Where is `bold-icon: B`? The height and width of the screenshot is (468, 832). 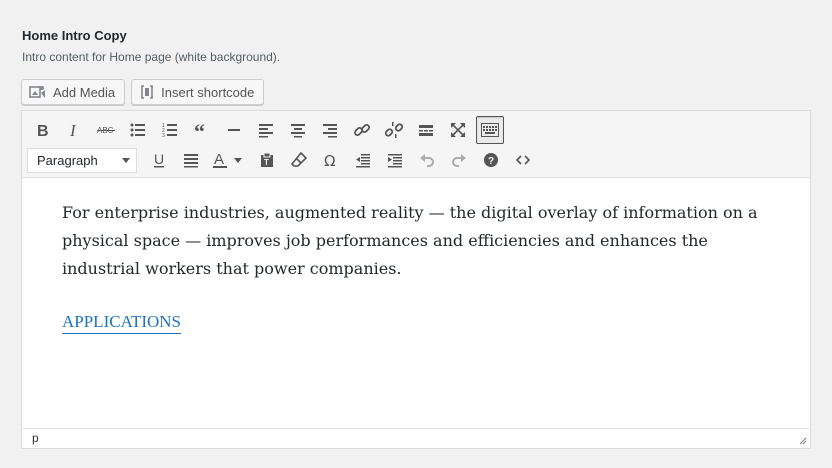 bold-icon: B is located at coordinates (42, 130).